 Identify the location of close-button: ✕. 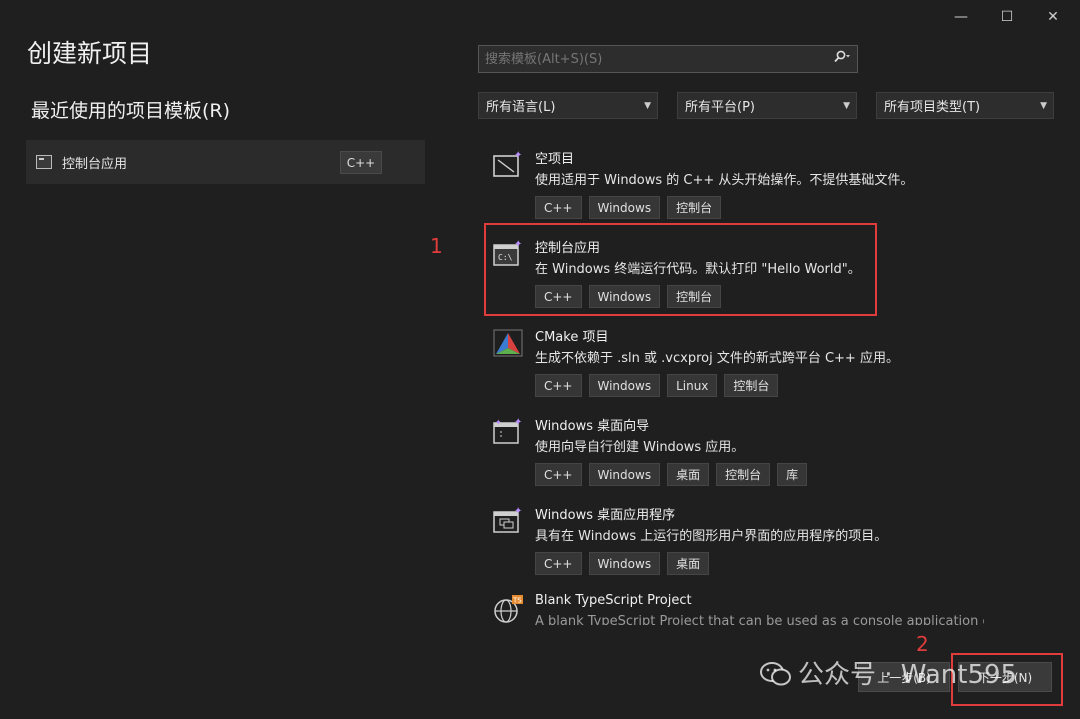
(1053, 17).